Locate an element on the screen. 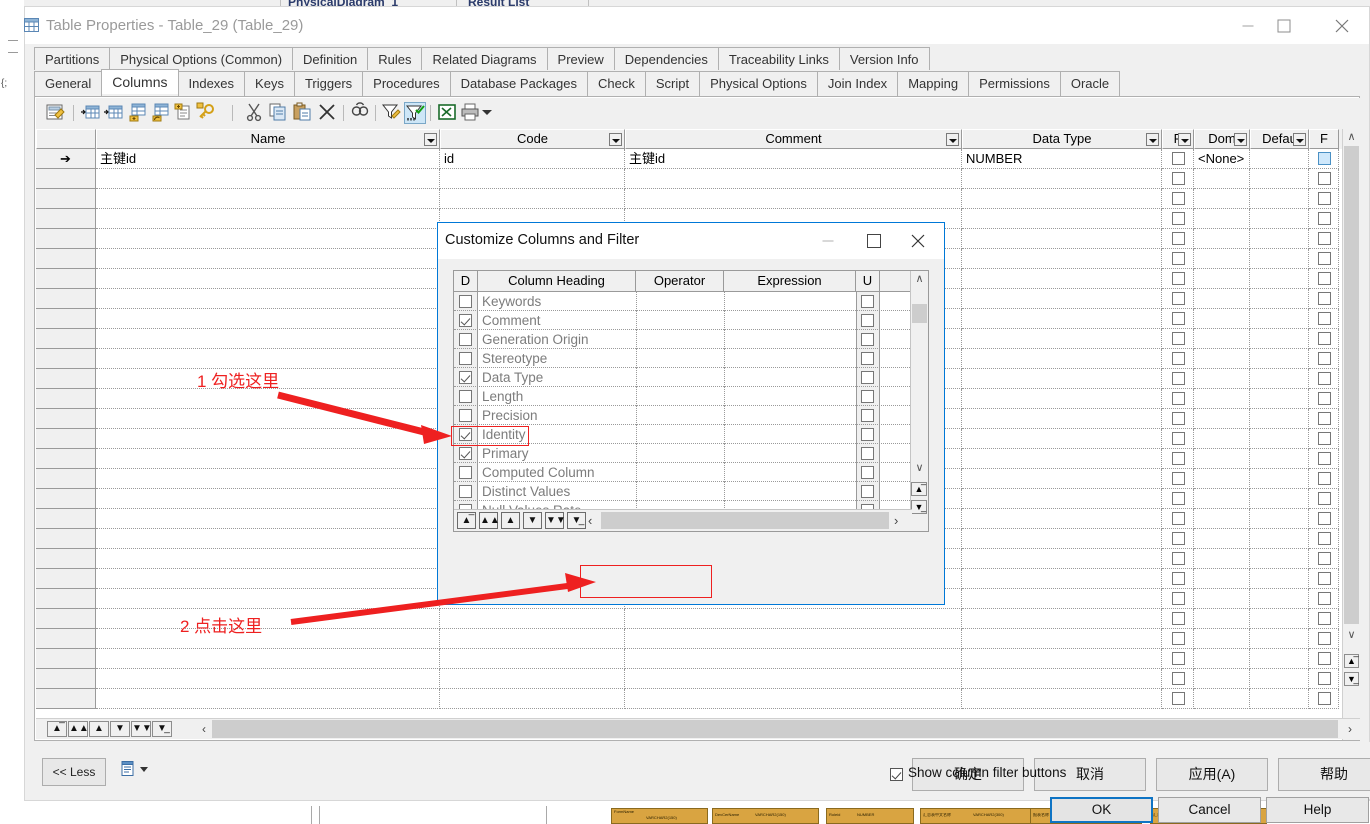 The image size is (1370, 824). dialog-list-item: Identity is located at coordinates (683, 434).